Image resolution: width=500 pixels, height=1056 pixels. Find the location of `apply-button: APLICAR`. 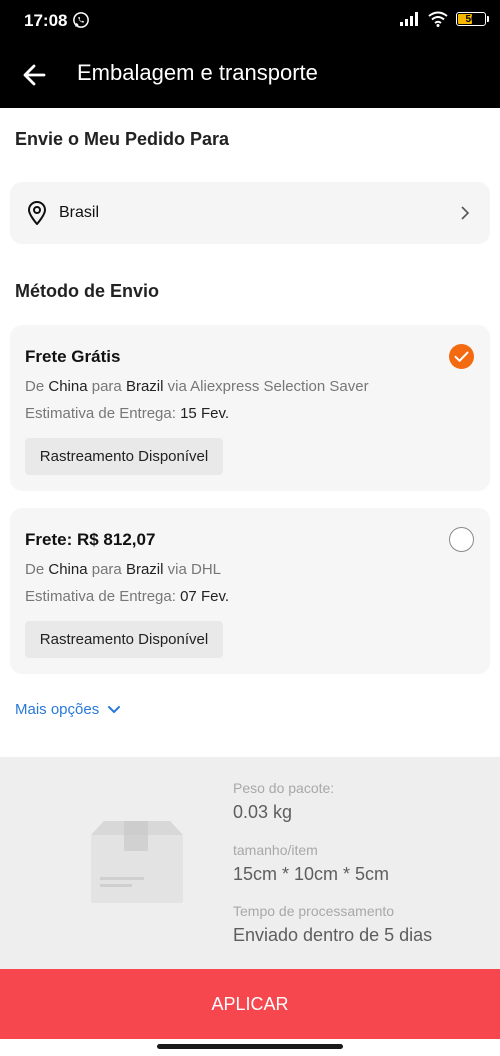

apply-button: APLICAR is located at coordinates (250, 1004).